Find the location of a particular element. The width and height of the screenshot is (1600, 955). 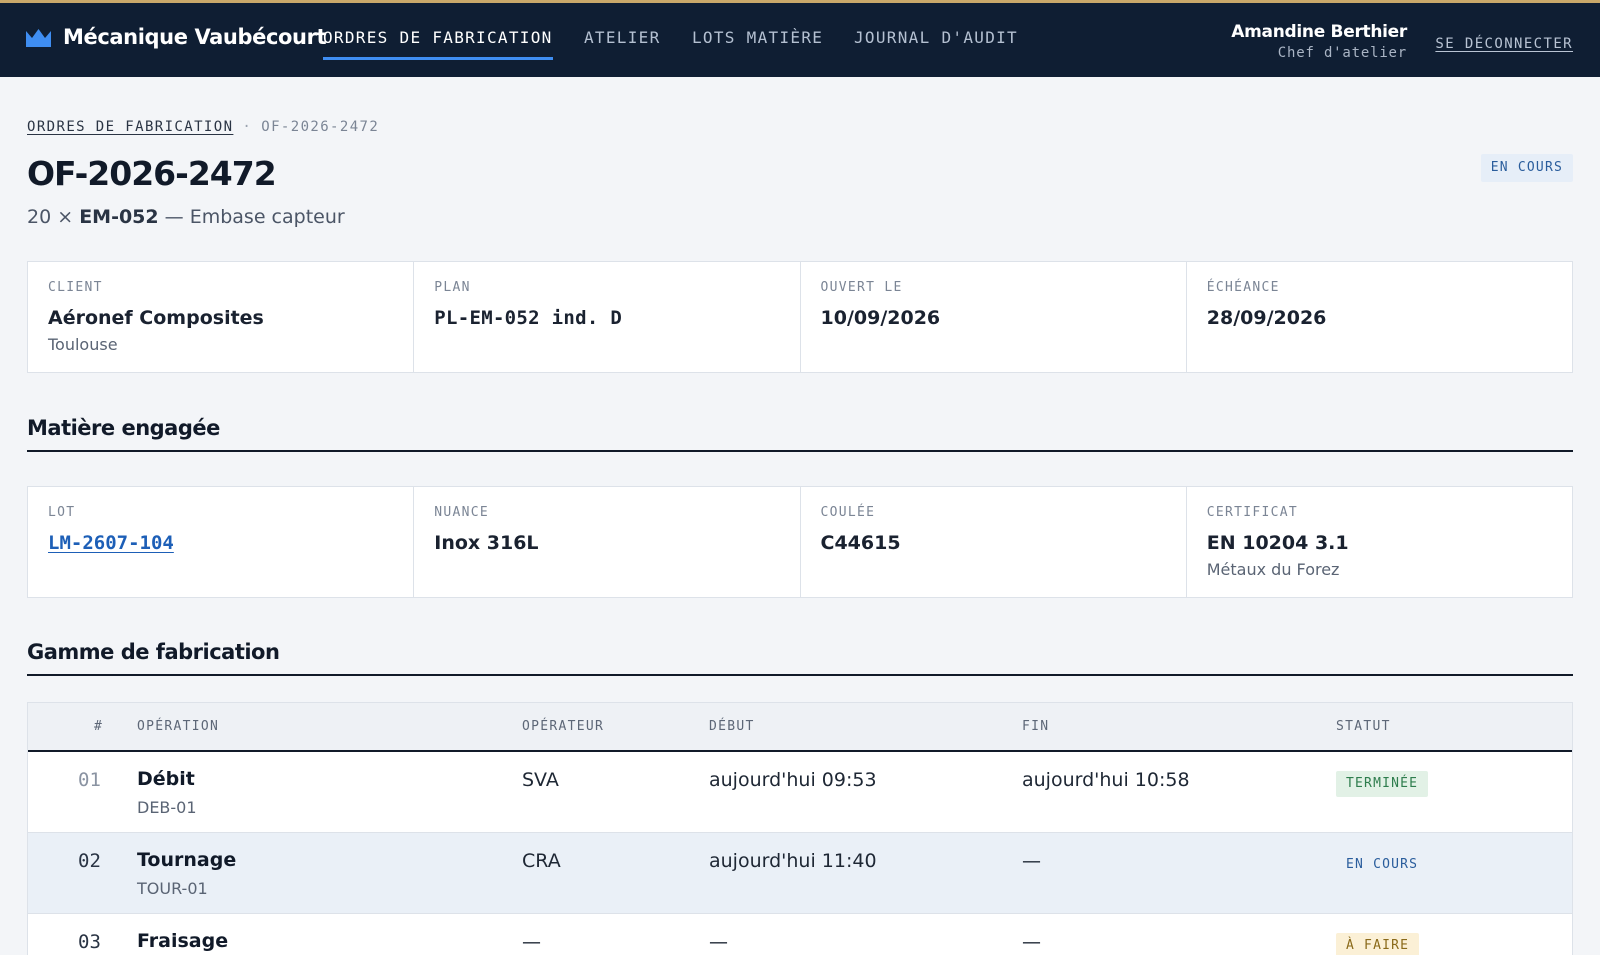

row-status-badge: TERMINÉE is located at coordinates (1382, 784).